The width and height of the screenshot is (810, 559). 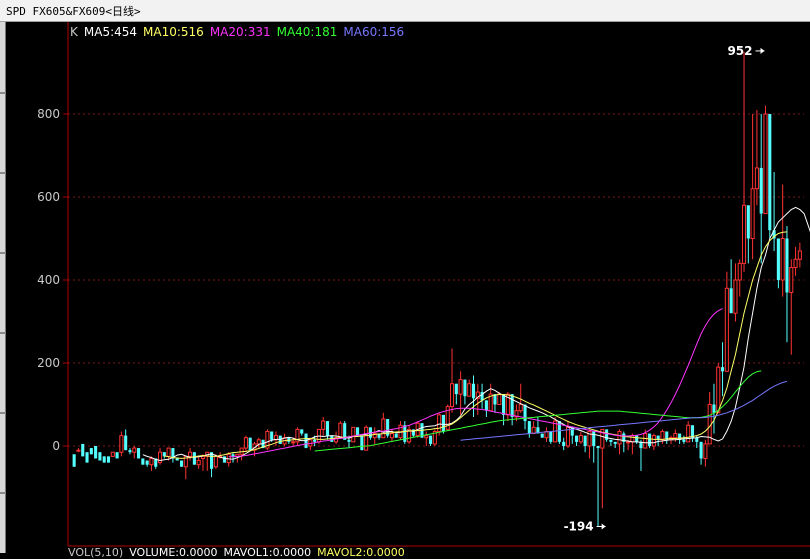 What do you see at coordinates (48, 280) in the screenshot?
I see `y-tick-label: 400` at bounding box center [48, 280].